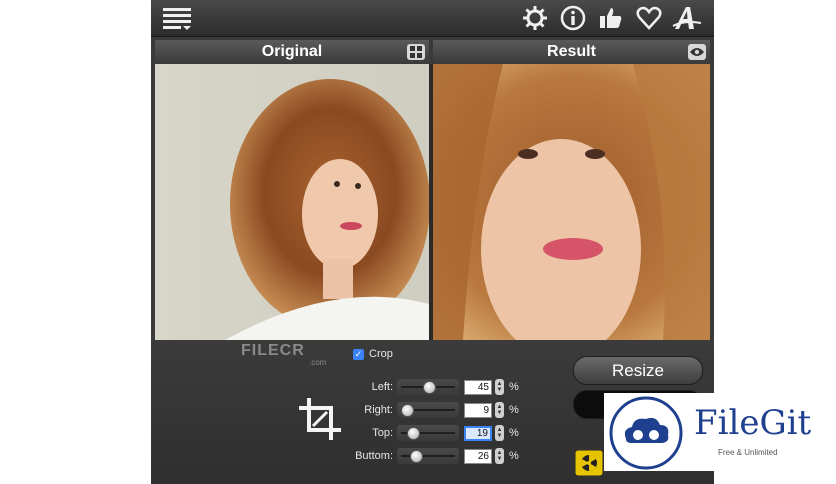  I want to click on crop-right-unit: %, so click(514, 410).